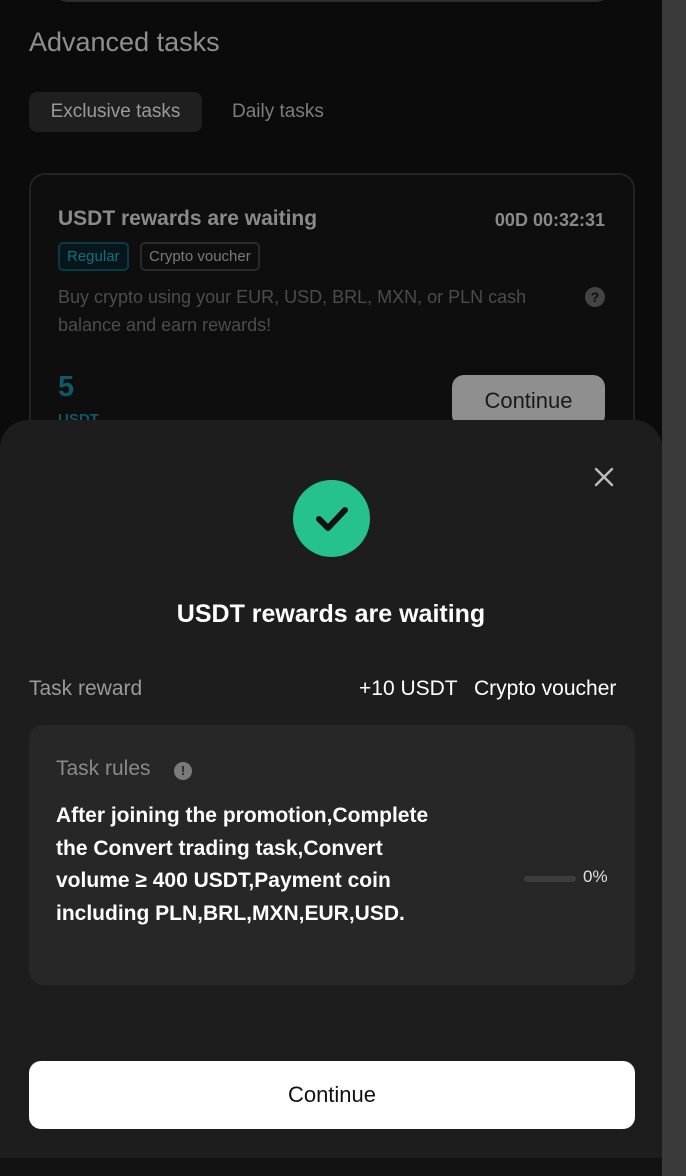  Describe the element at coordinates (86, 688) in the screenshot. I see `task-reward-label: Task reward` at that location.